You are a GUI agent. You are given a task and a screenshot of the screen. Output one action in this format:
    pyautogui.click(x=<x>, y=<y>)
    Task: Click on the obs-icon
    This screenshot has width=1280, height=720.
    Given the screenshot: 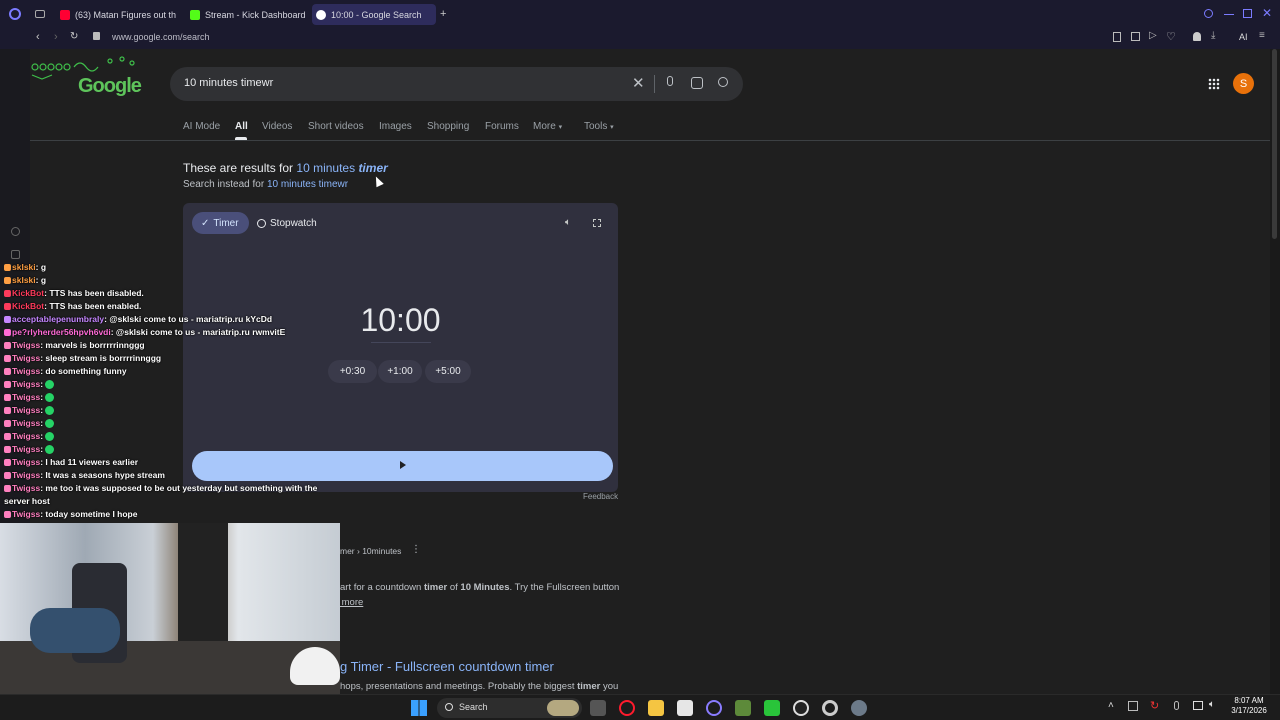 What is the action you would take?
    pyautogui.click(x=801, y=708)
    